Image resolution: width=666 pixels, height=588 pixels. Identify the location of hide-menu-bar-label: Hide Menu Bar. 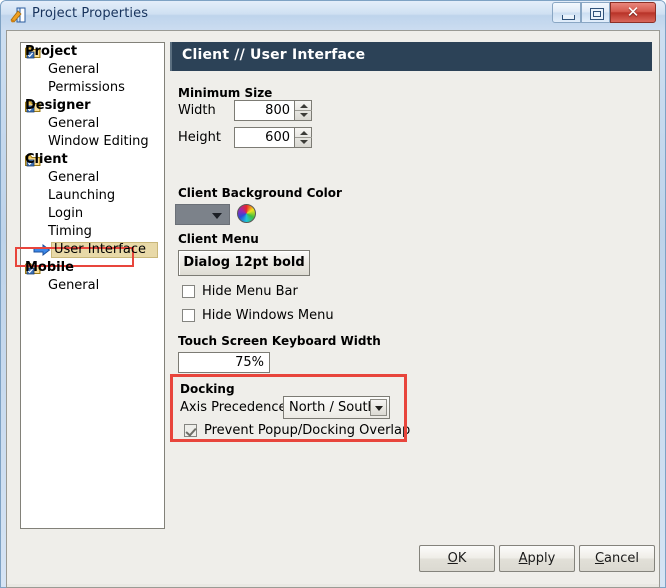
(250, 291).